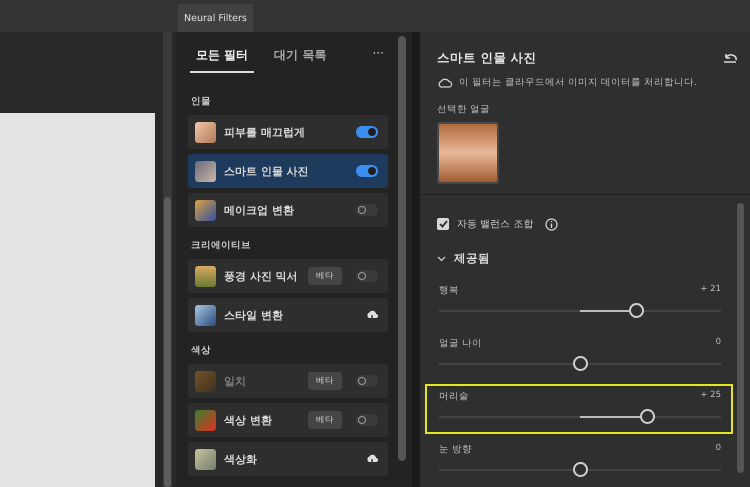  Describe the element at coordinates (222, 59) in the screenshot. I see `filter-tab: 모든 필터` at that location.